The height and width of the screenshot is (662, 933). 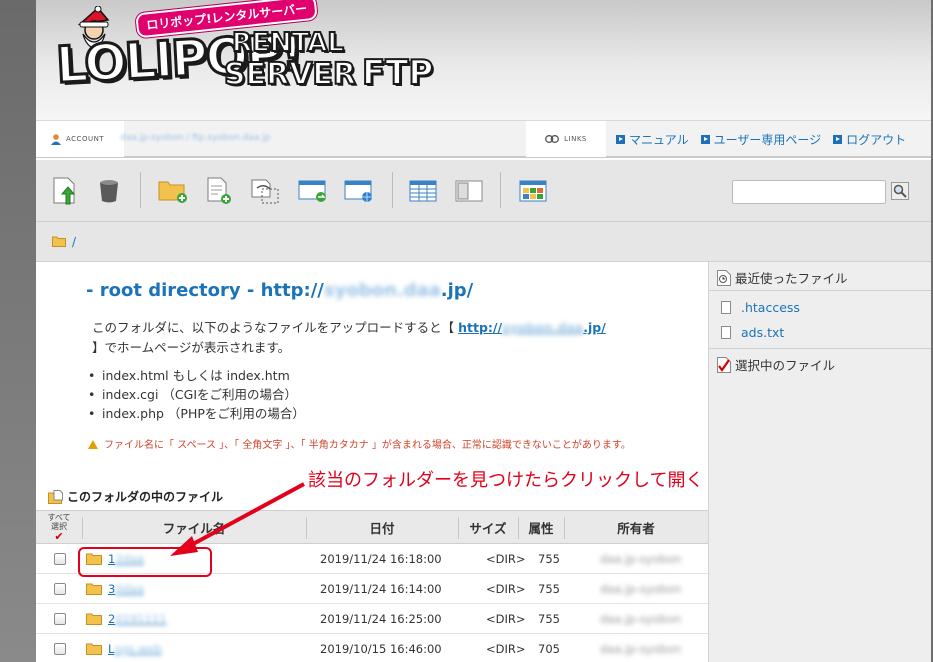 What do you see at coordinates (59, 527) in the screenshot?
I see `select-all-toggle: すべて 選択 ✔` at bounding box center [59, 527].